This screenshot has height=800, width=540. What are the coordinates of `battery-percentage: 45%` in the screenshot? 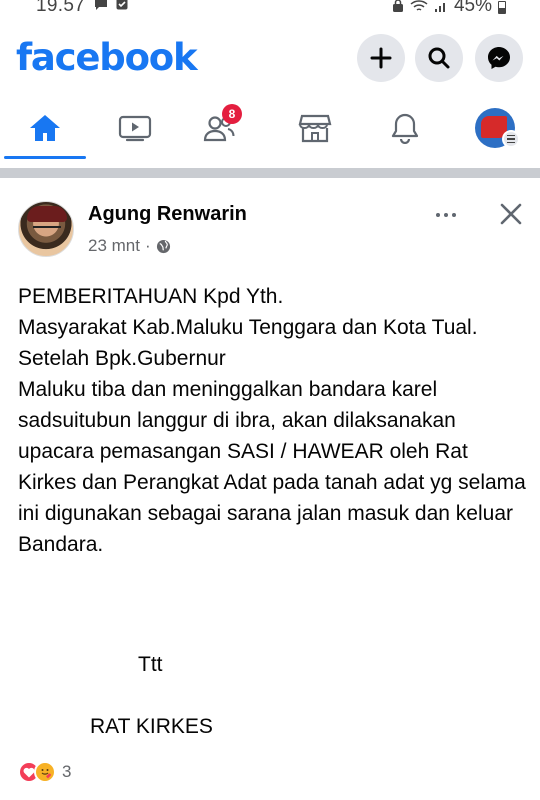 It's located at (472, 8).